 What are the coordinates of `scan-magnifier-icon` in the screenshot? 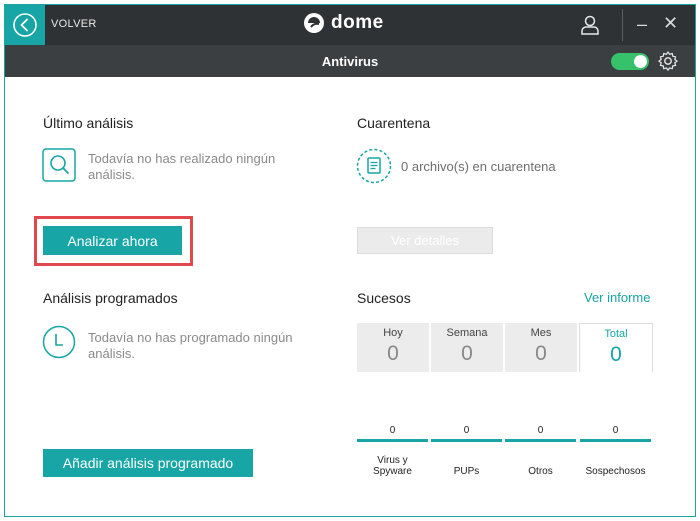 It's located at (59, 165).